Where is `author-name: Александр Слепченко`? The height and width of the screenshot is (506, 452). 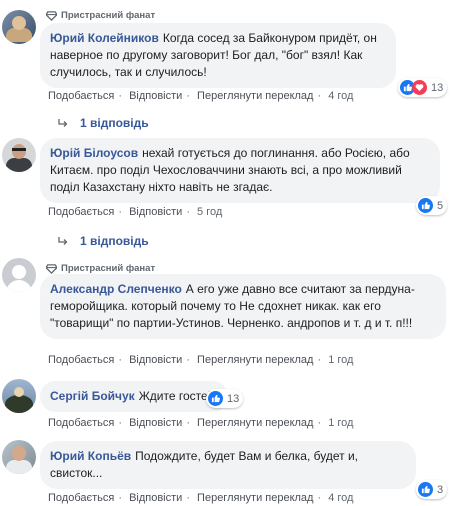 author-name: Александр Слепченко is located at coordinates (116, 289).